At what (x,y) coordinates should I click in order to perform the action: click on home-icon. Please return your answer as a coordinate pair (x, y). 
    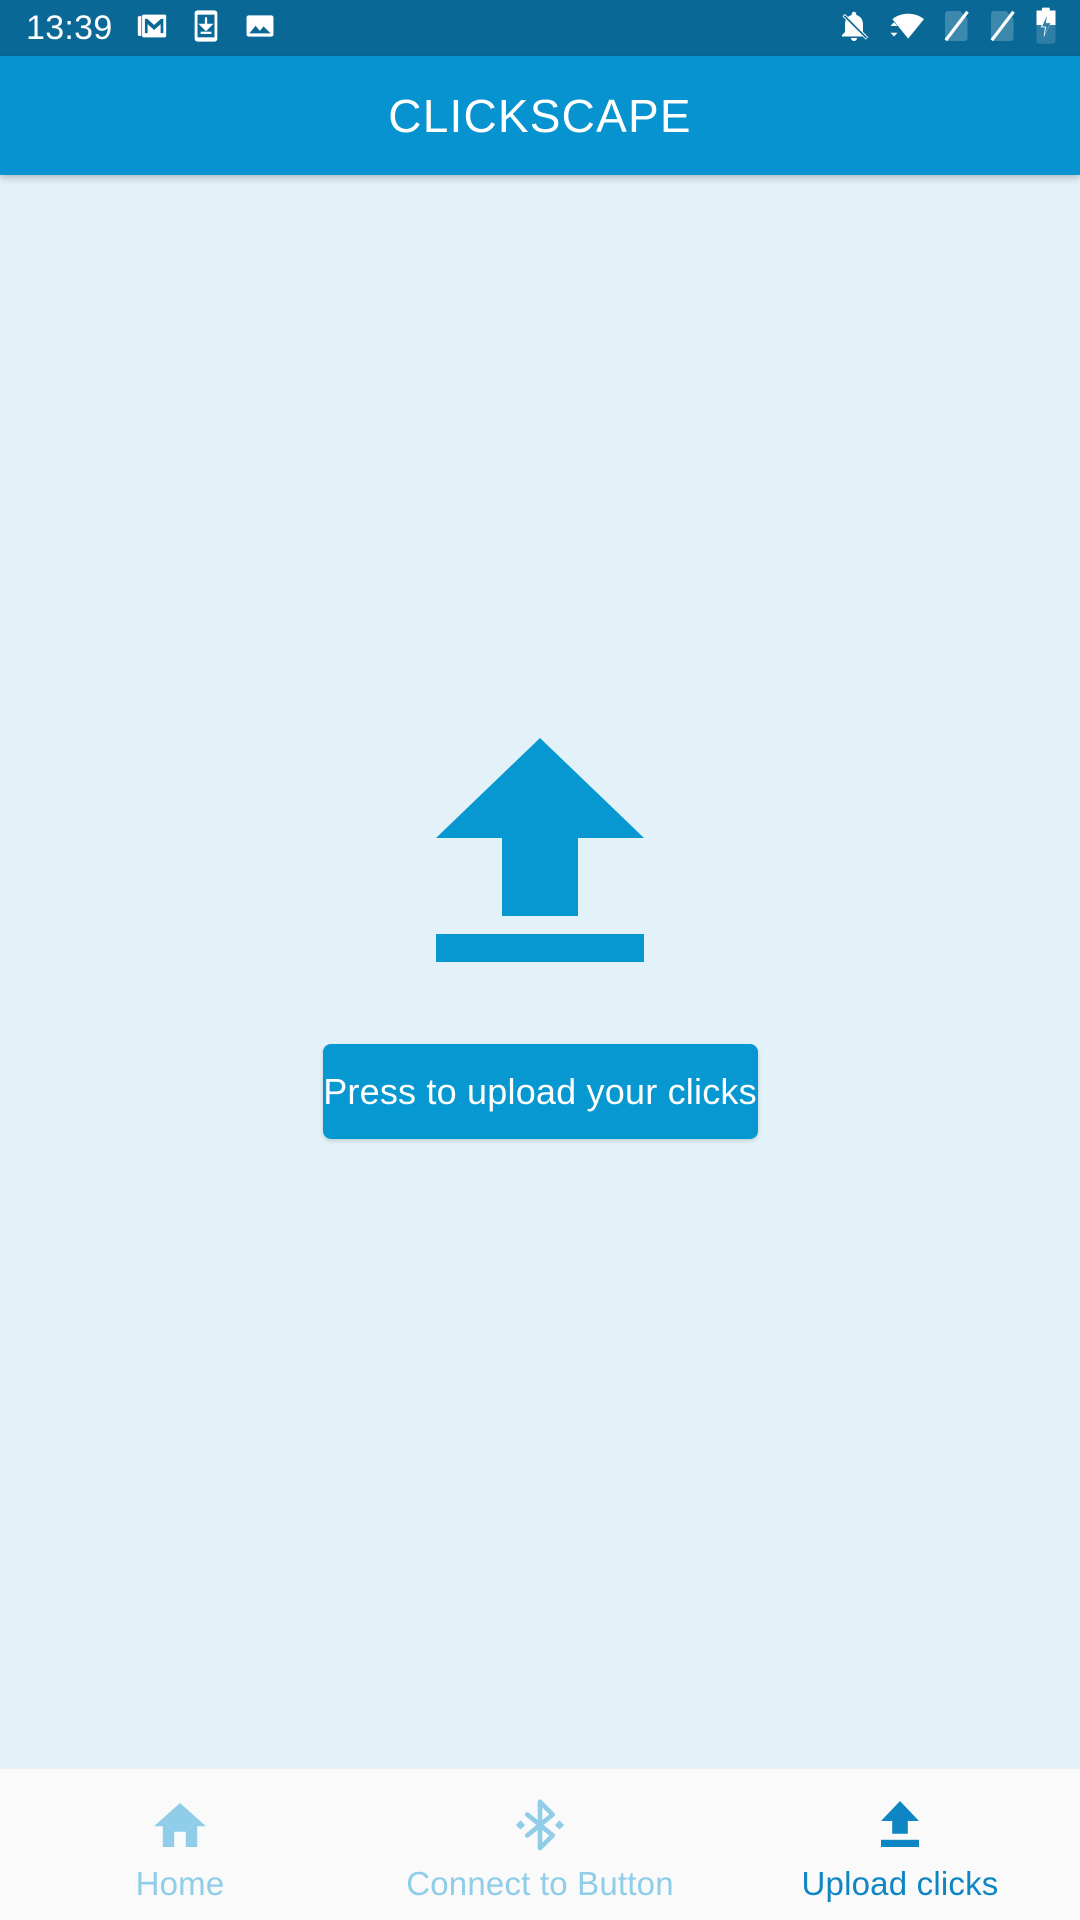
    Looking at the image, I should click on (180, 1825).